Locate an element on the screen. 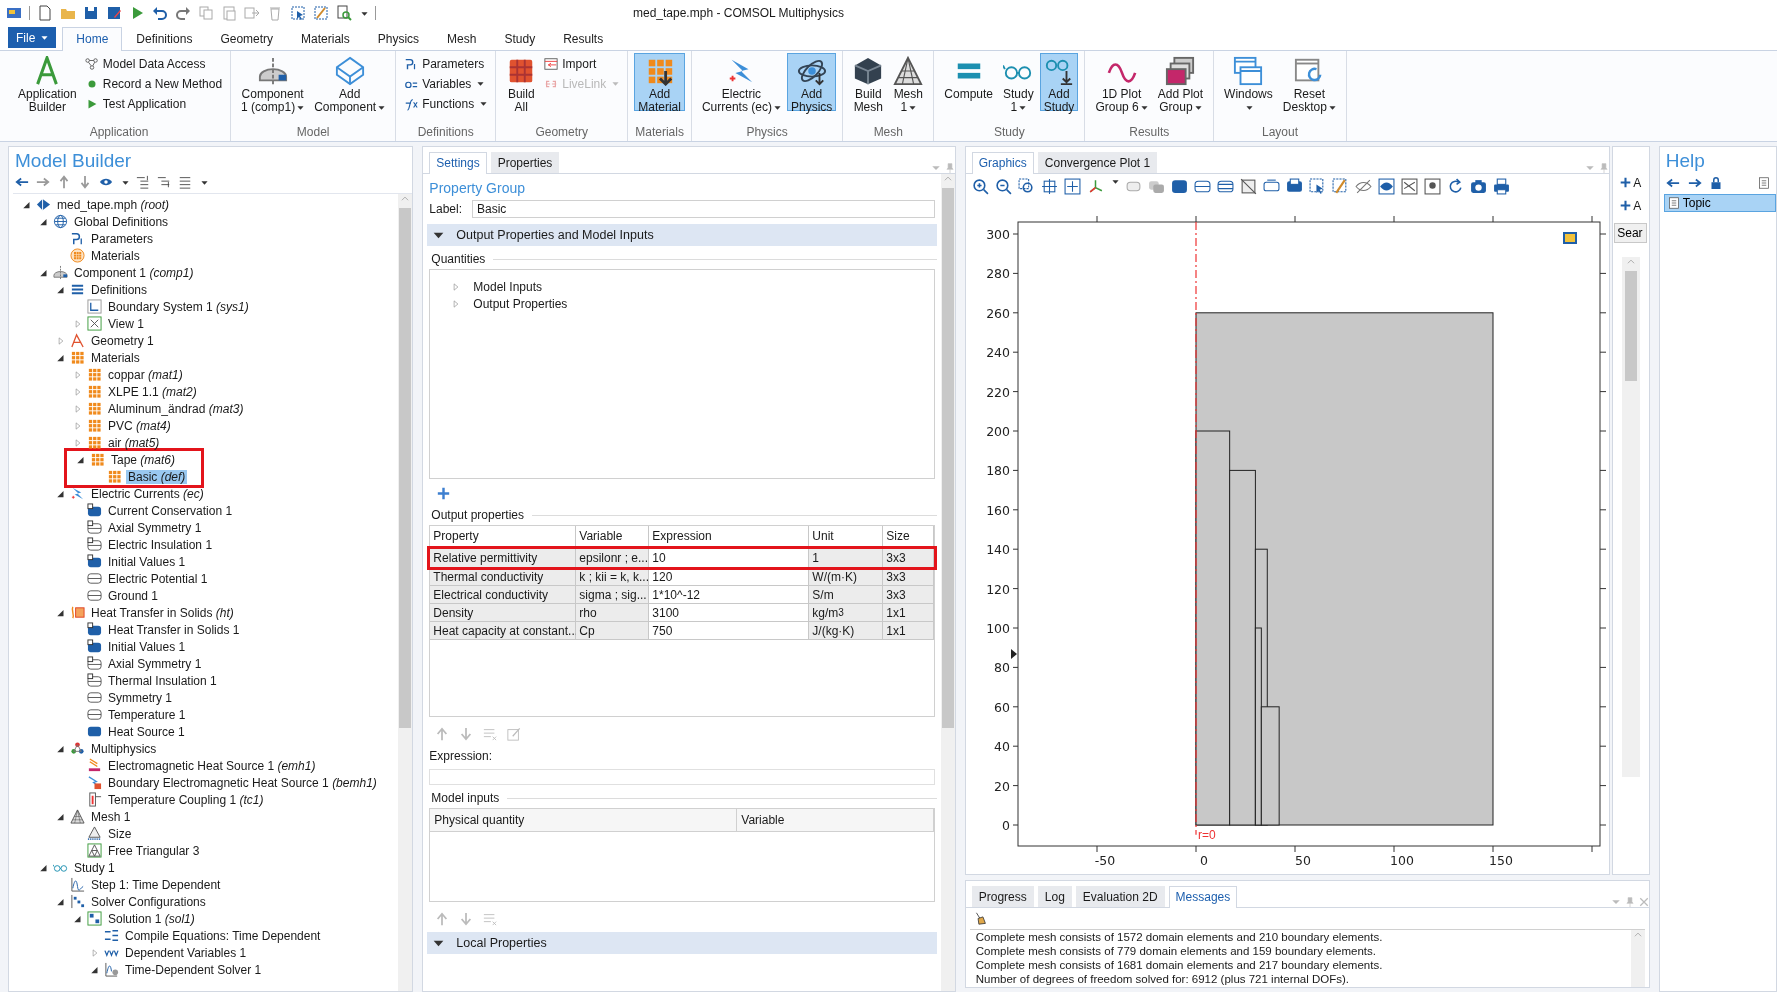  ribbon-tab: Materials is located at coordinates (325, 38).